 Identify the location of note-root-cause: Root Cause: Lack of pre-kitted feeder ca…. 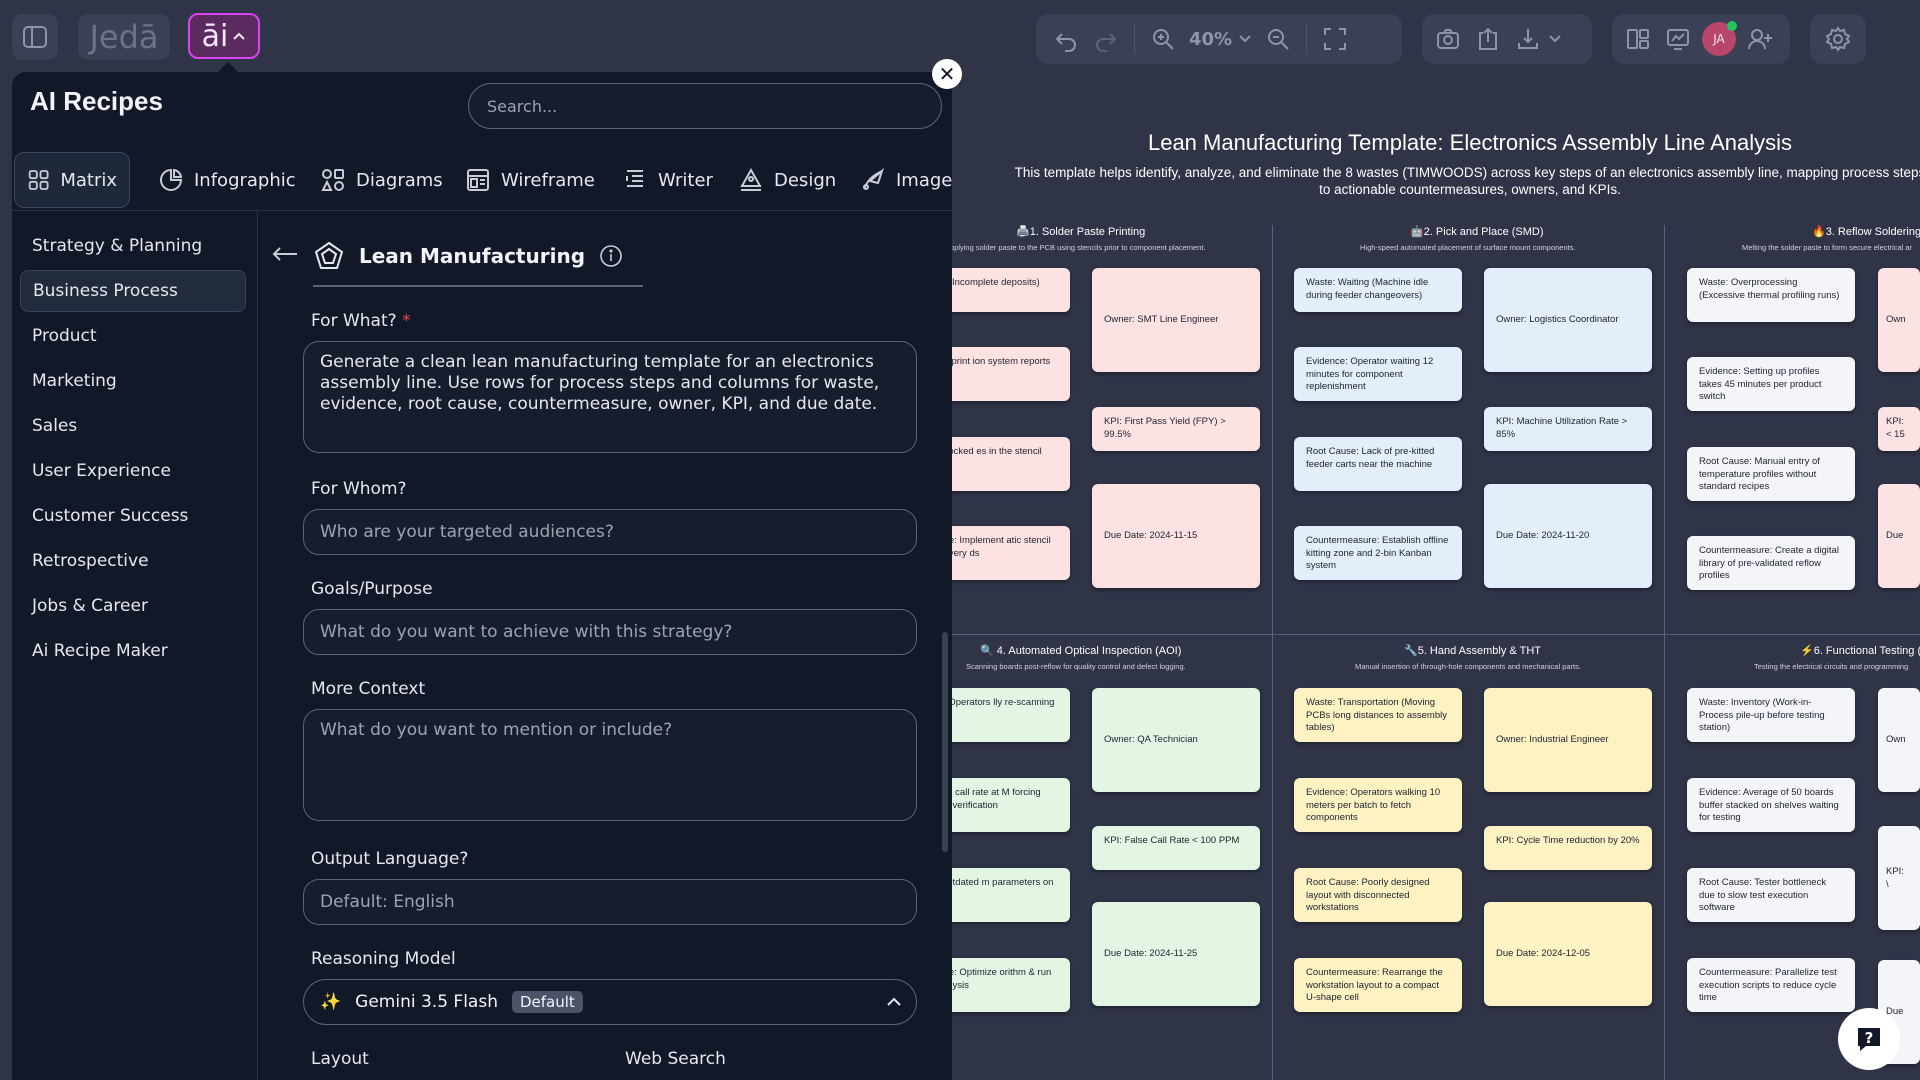
(1378, 464).